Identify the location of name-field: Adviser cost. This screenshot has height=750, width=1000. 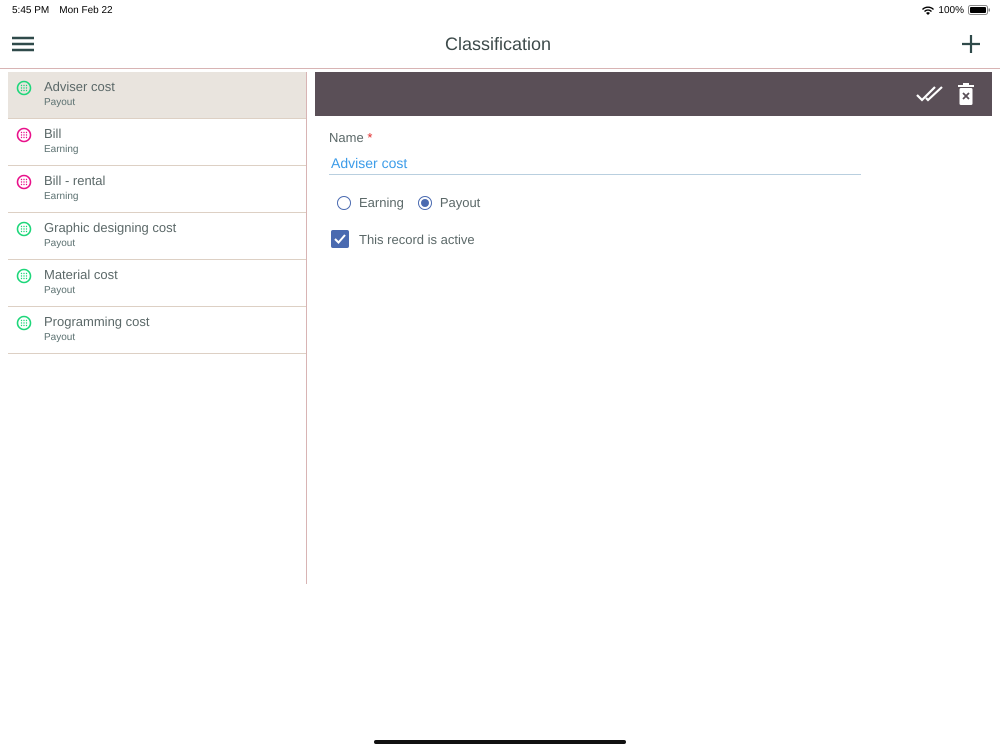
(595, 162).